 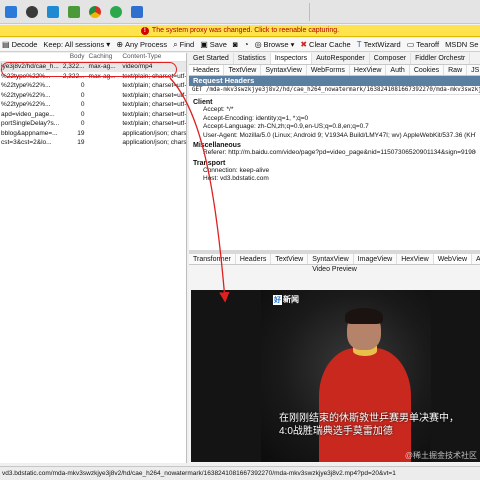 I want to click on request-headers-title: Request Headers, so click(x=334, y=81).